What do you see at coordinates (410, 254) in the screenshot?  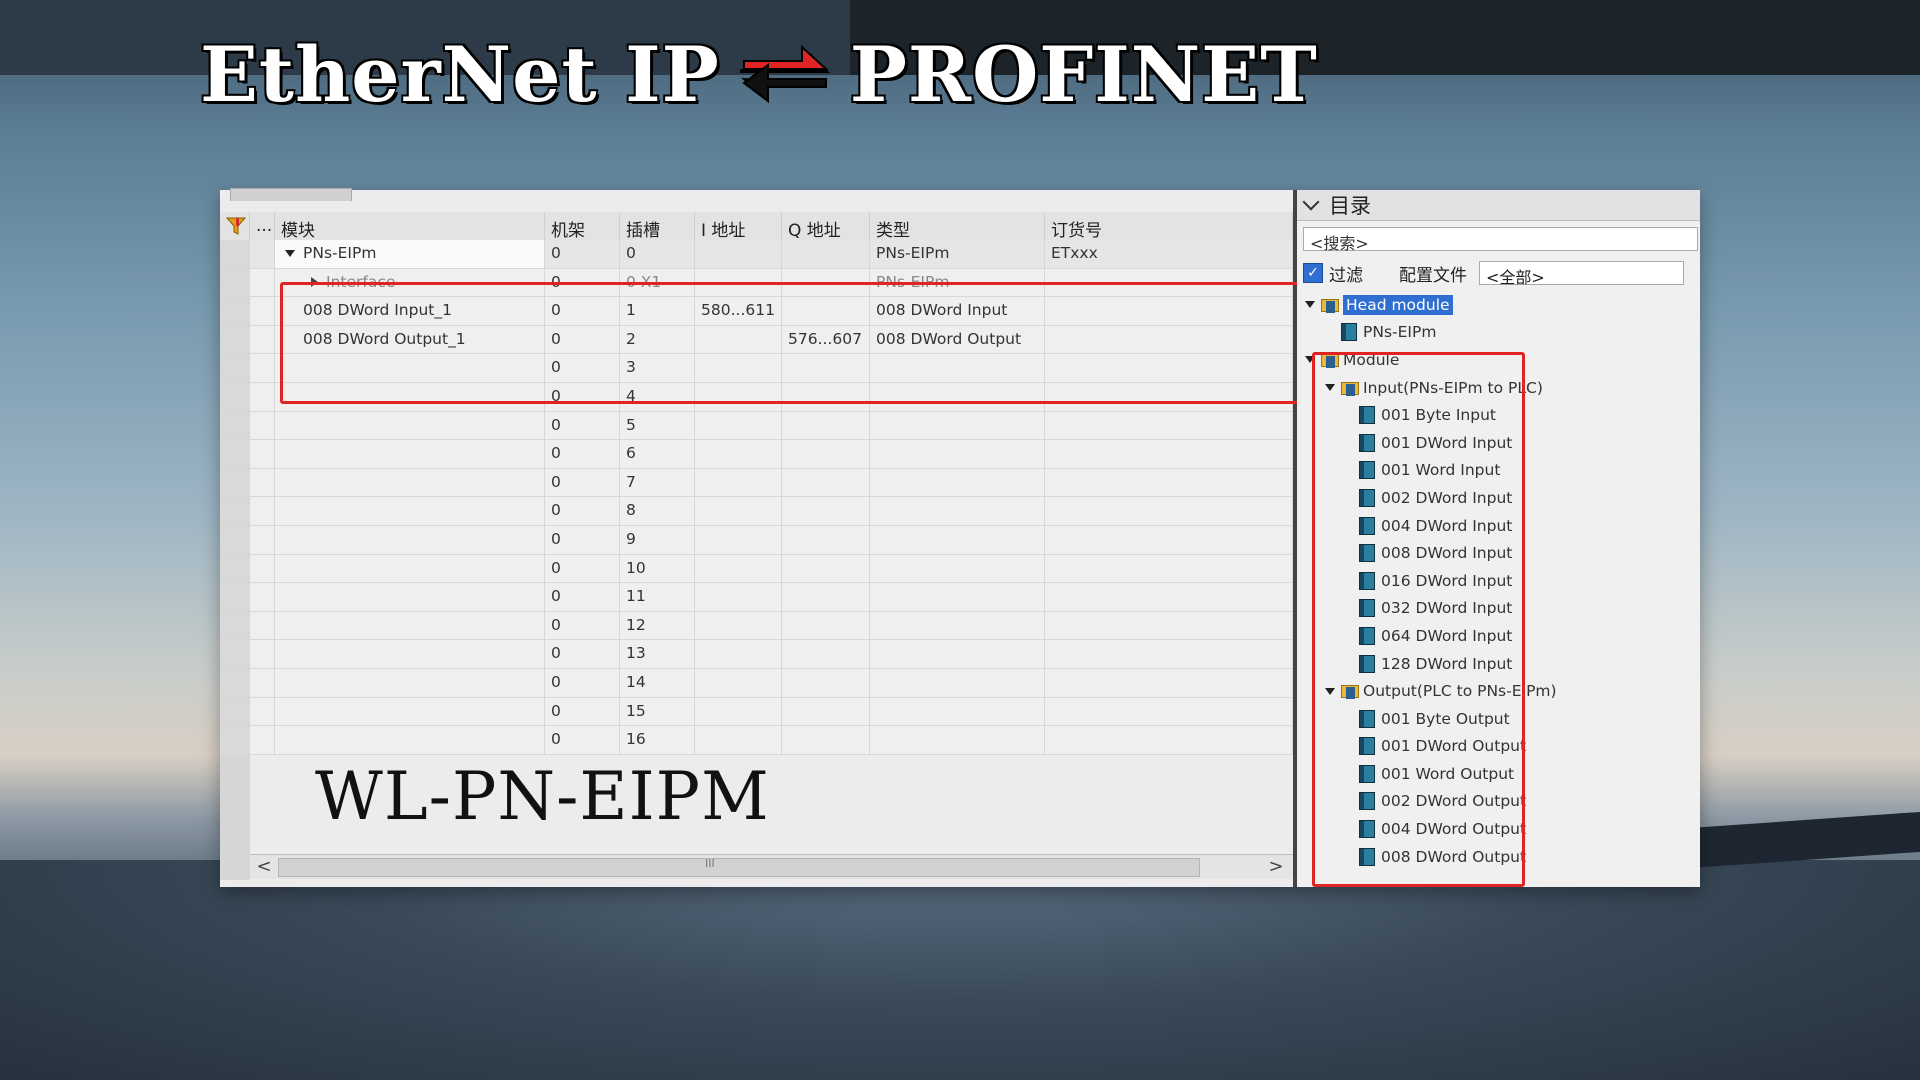 I see `cell-module: PNs-EIPm` at bounding box center [410, 254].